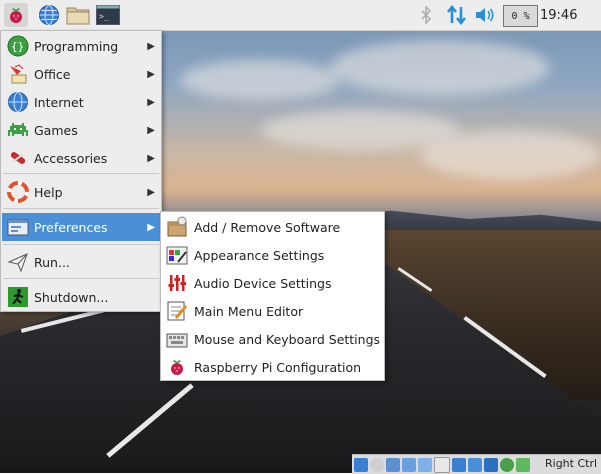 Image resolution: width=601 pixels, height=474 pixels. Describe the element at coordinates (459, 464) in the screenshot. I see `display-icon` at that location.